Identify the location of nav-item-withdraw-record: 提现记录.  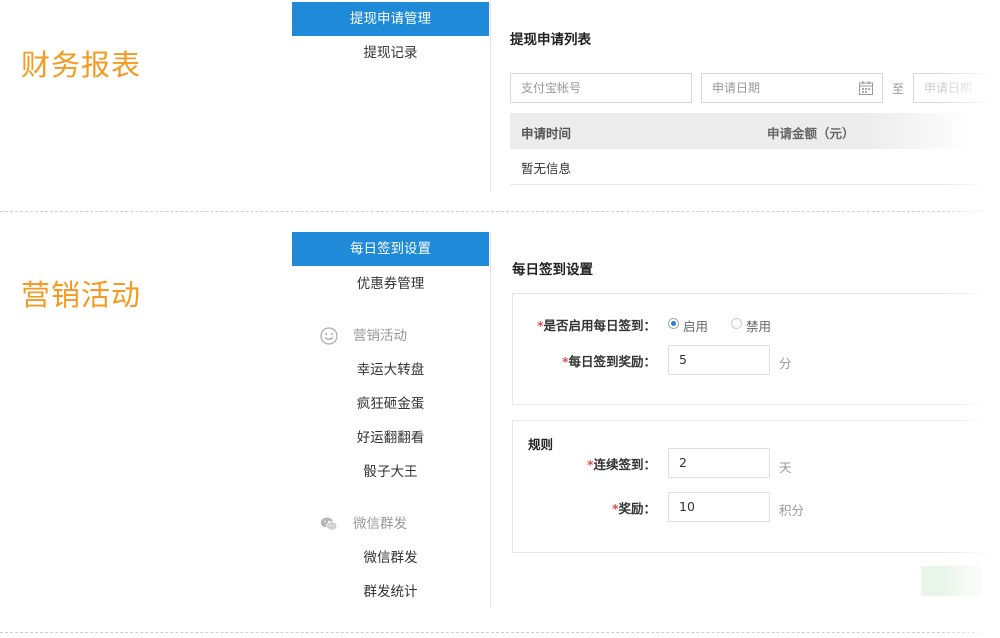
(390, 53).